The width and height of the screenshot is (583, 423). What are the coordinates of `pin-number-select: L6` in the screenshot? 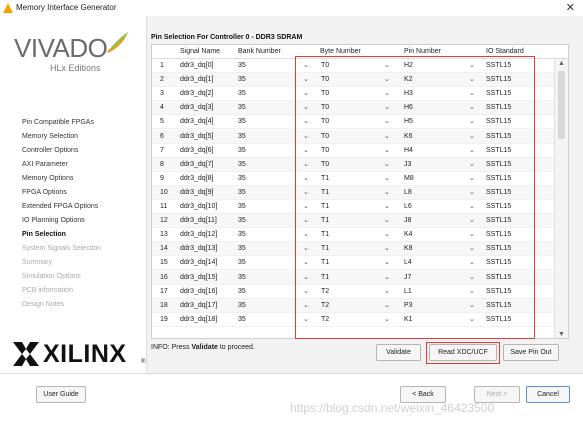 It's located at (408, 206).